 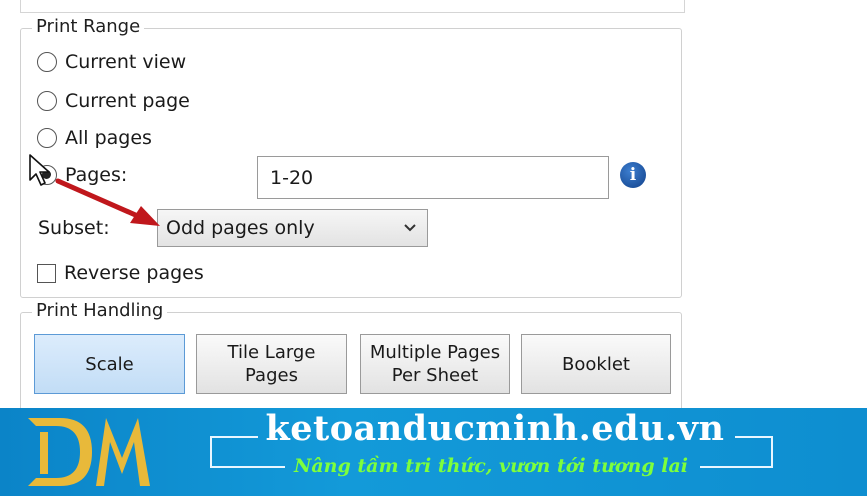 What do you see at coordinates (89, 452) in the screenshot?
I see `dm-logo-icon` at bounding box center [89, 452].